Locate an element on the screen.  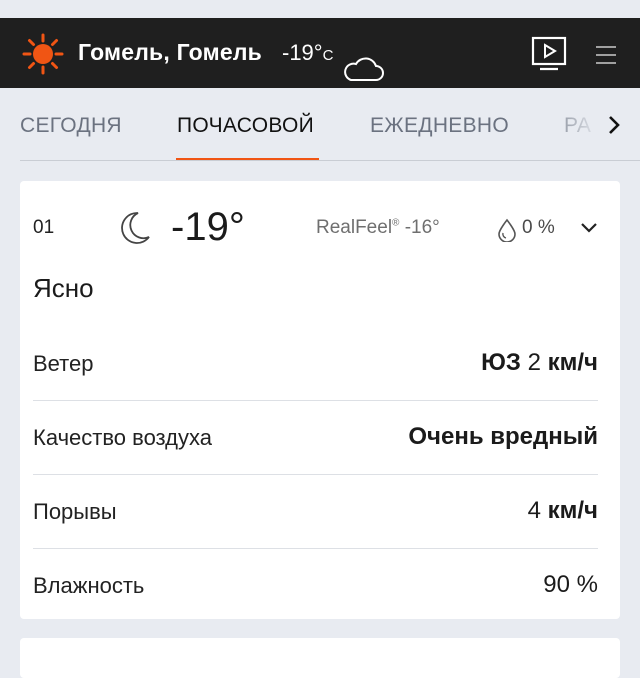
hour-label: 01 is located at coordinates (44, 227).